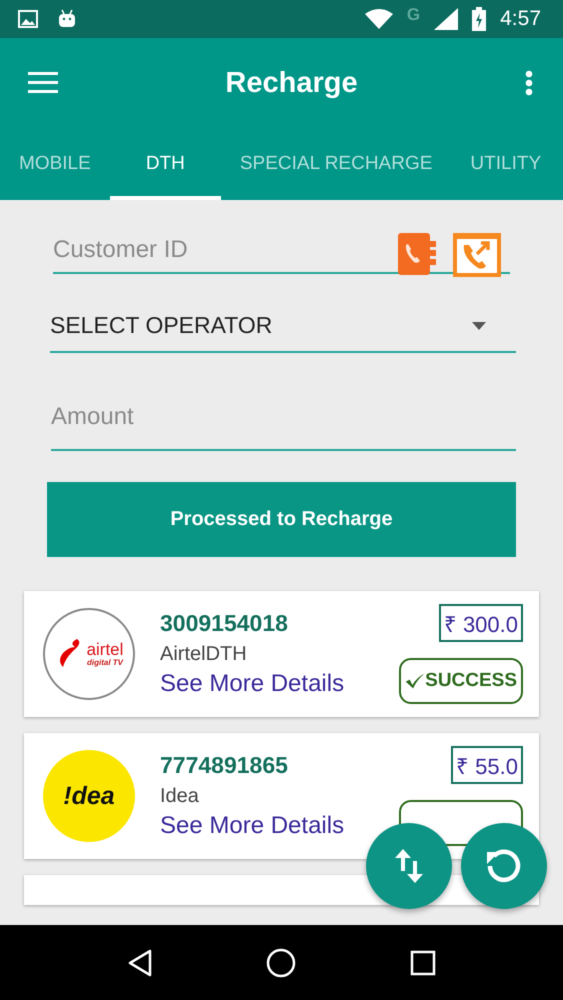 The width and height of the screenshot is (563, 1000). I want to click on dropdown-caret-icon, so click(479, 326).